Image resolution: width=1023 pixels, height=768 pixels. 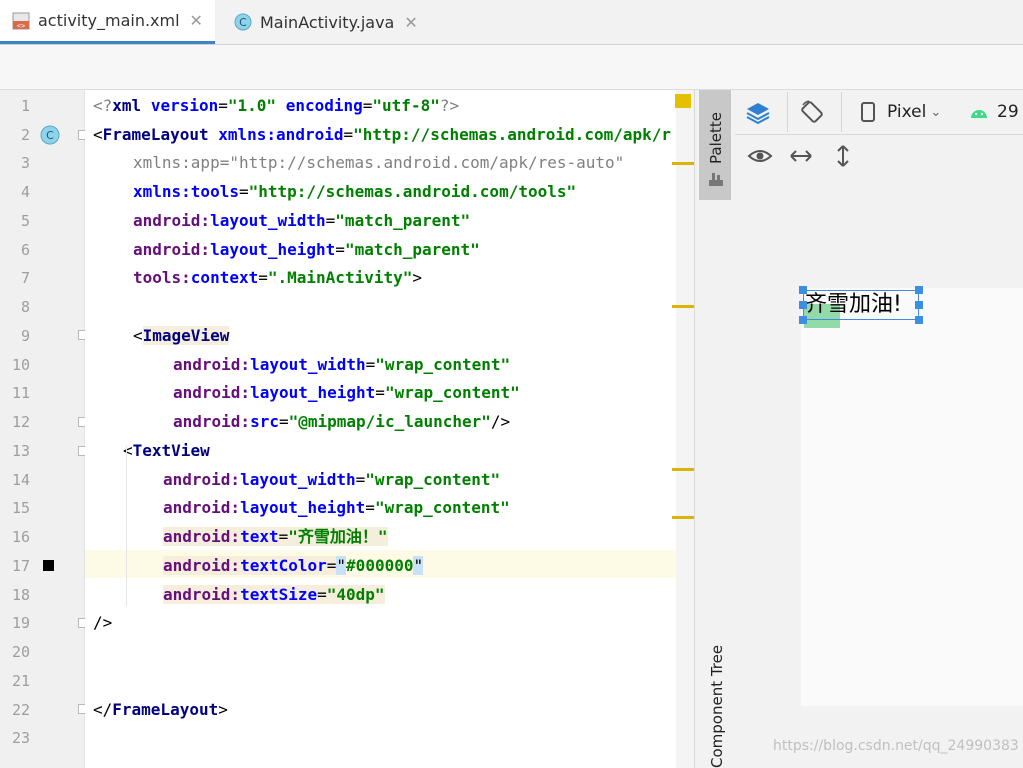 What do you see at coordinates (20, 681) in the screenshot?
I see `line-number: 21` at bounding box center [20, 681].